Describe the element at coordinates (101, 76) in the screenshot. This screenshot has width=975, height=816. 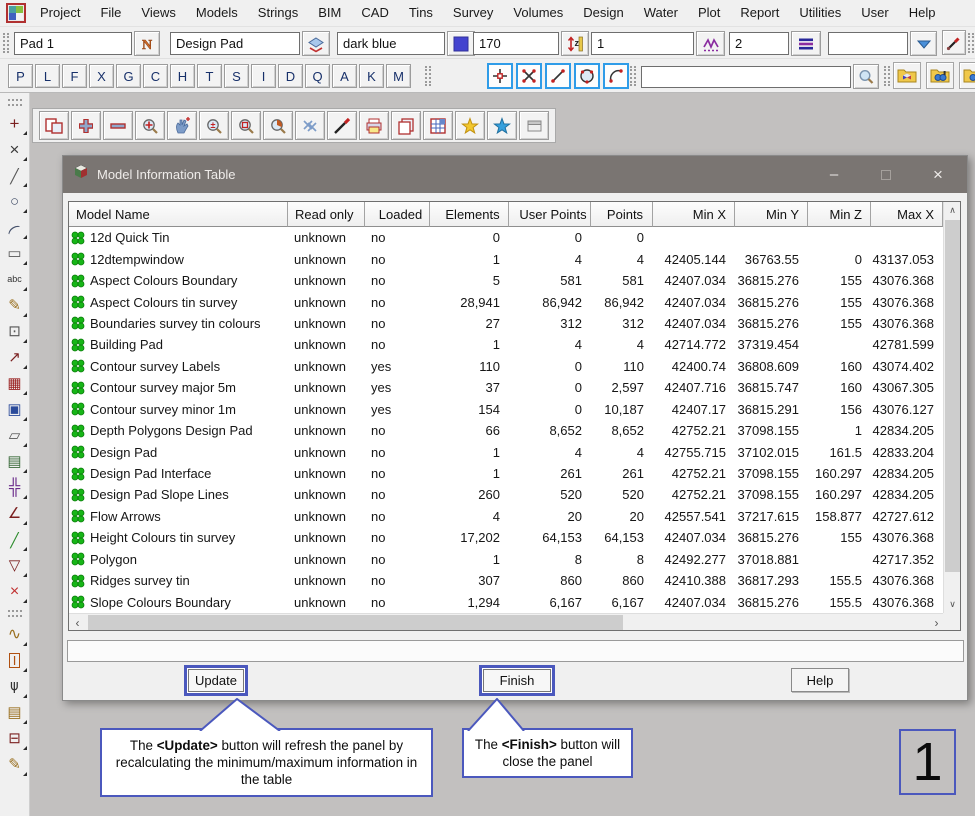
I see `mode-x-button: X` at that location.